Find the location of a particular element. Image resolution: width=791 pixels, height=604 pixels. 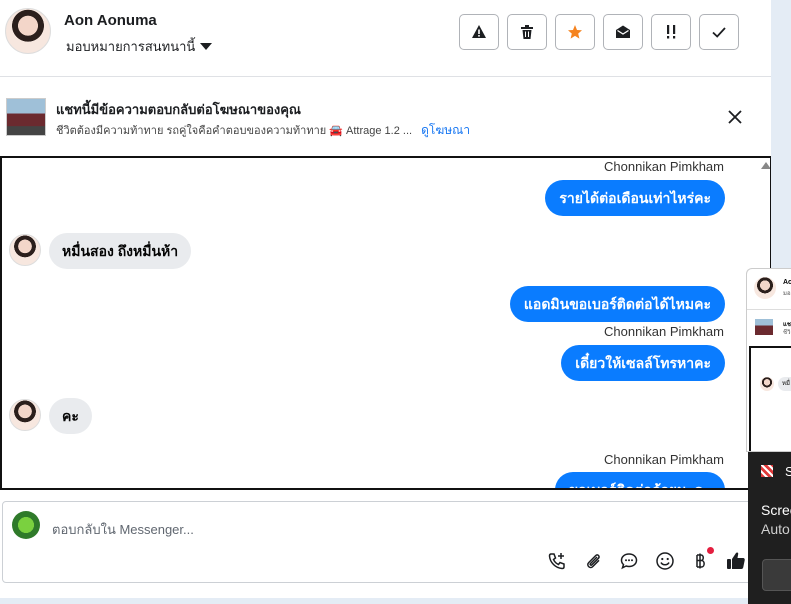

secondary-conversation-window: Ao มอ แชท ชีวิต หมื่ is located at coordinates (768, 360).